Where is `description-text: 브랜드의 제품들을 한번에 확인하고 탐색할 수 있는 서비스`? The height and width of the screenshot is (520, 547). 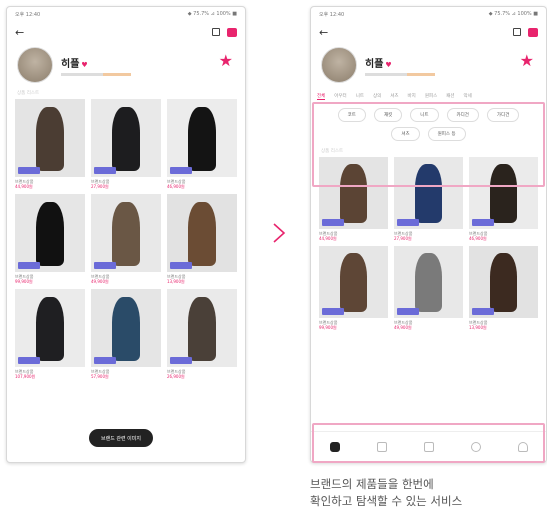 description-text: 브랜드의 제품들을 한번에 확인하고 탐색할 수 있는 서비스 is located at coordinates (427, 493).